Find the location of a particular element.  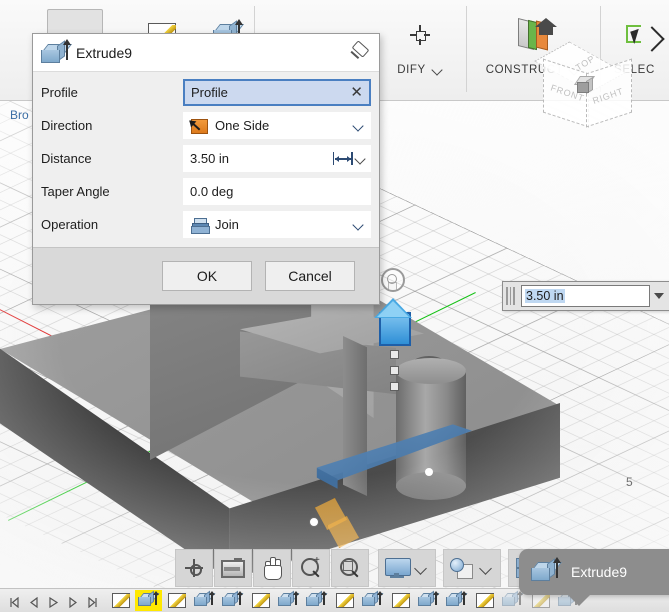

pin-icon is located at coordinates (359, 52).